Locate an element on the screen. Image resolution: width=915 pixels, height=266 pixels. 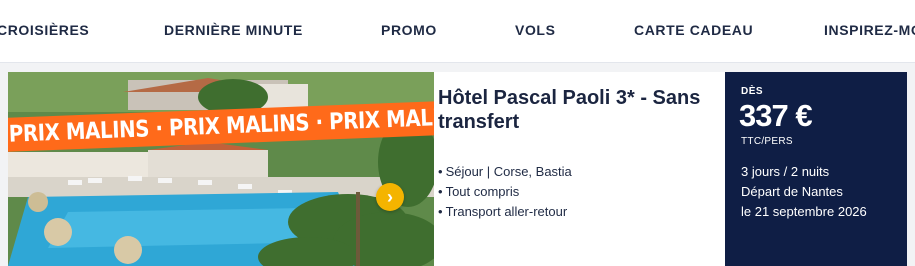
feature-item: Transport aller-retour is located at coordinates (505, 212).